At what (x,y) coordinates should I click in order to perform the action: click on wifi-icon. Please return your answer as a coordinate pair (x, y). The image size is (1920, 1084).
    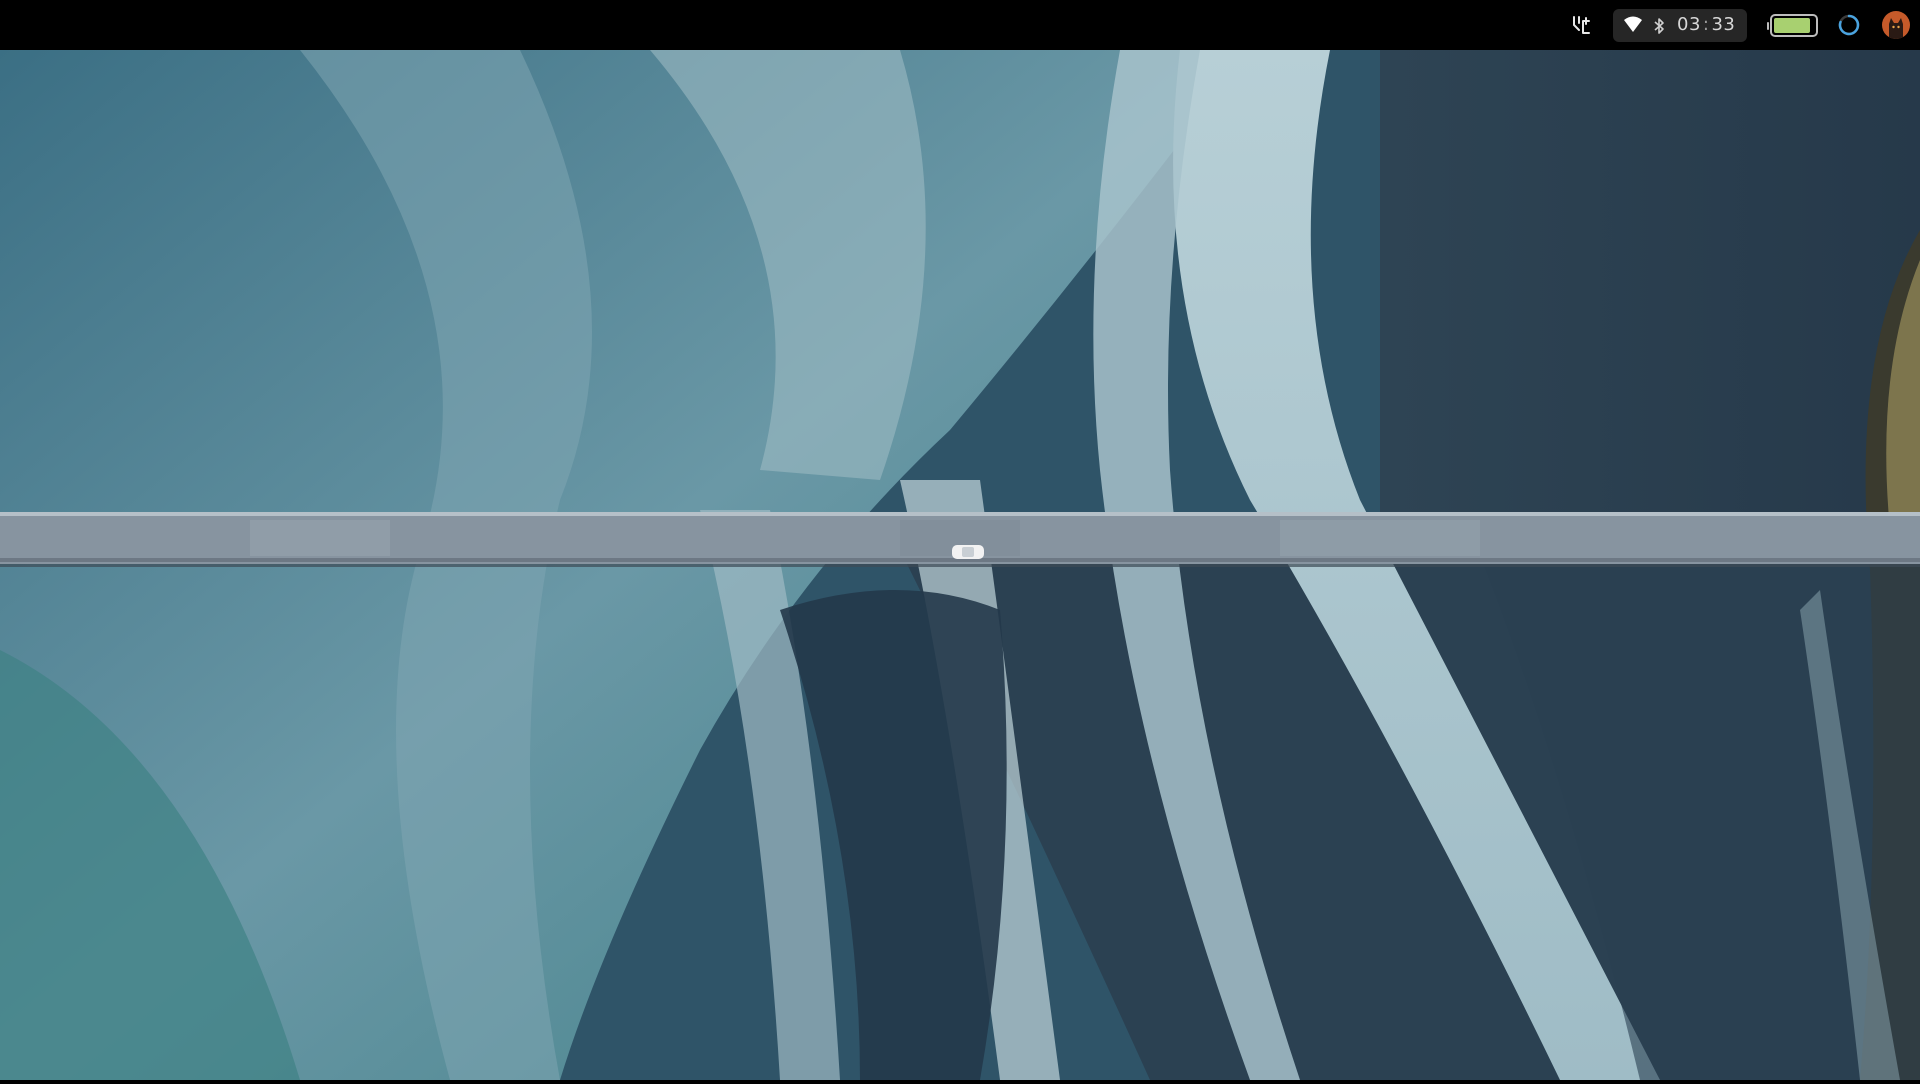
    Looking at the image, I should click on (1633, 27).